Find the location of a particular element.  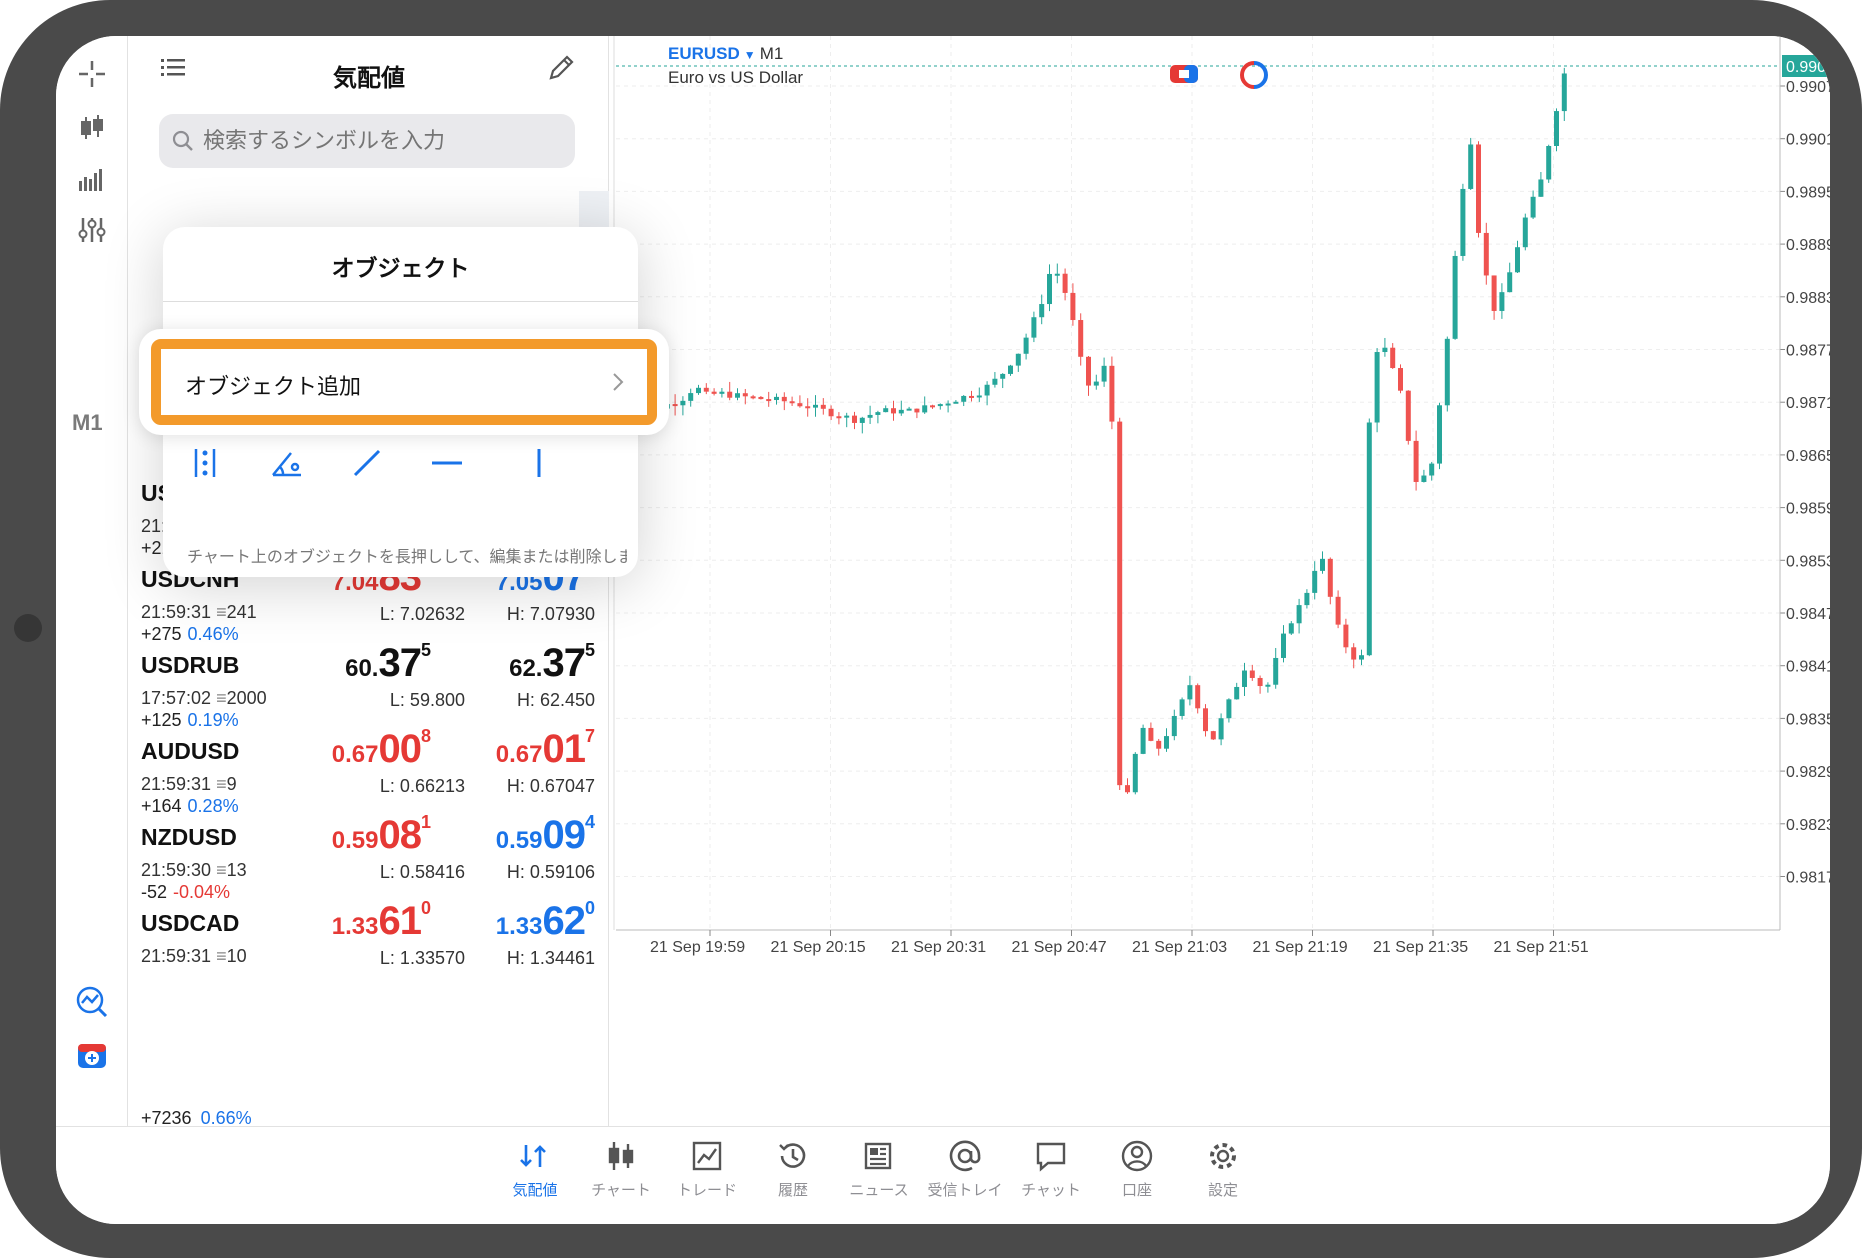

objects-tools-icon is located at coordinates (92, 230).